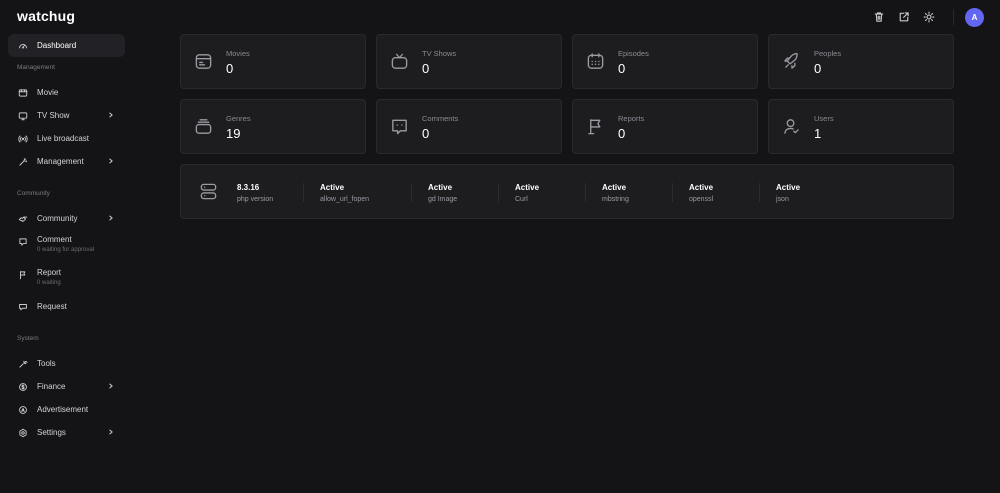 This screenshot has width=1000, height=493. I want to click on wand-icon, so click(22, 161).